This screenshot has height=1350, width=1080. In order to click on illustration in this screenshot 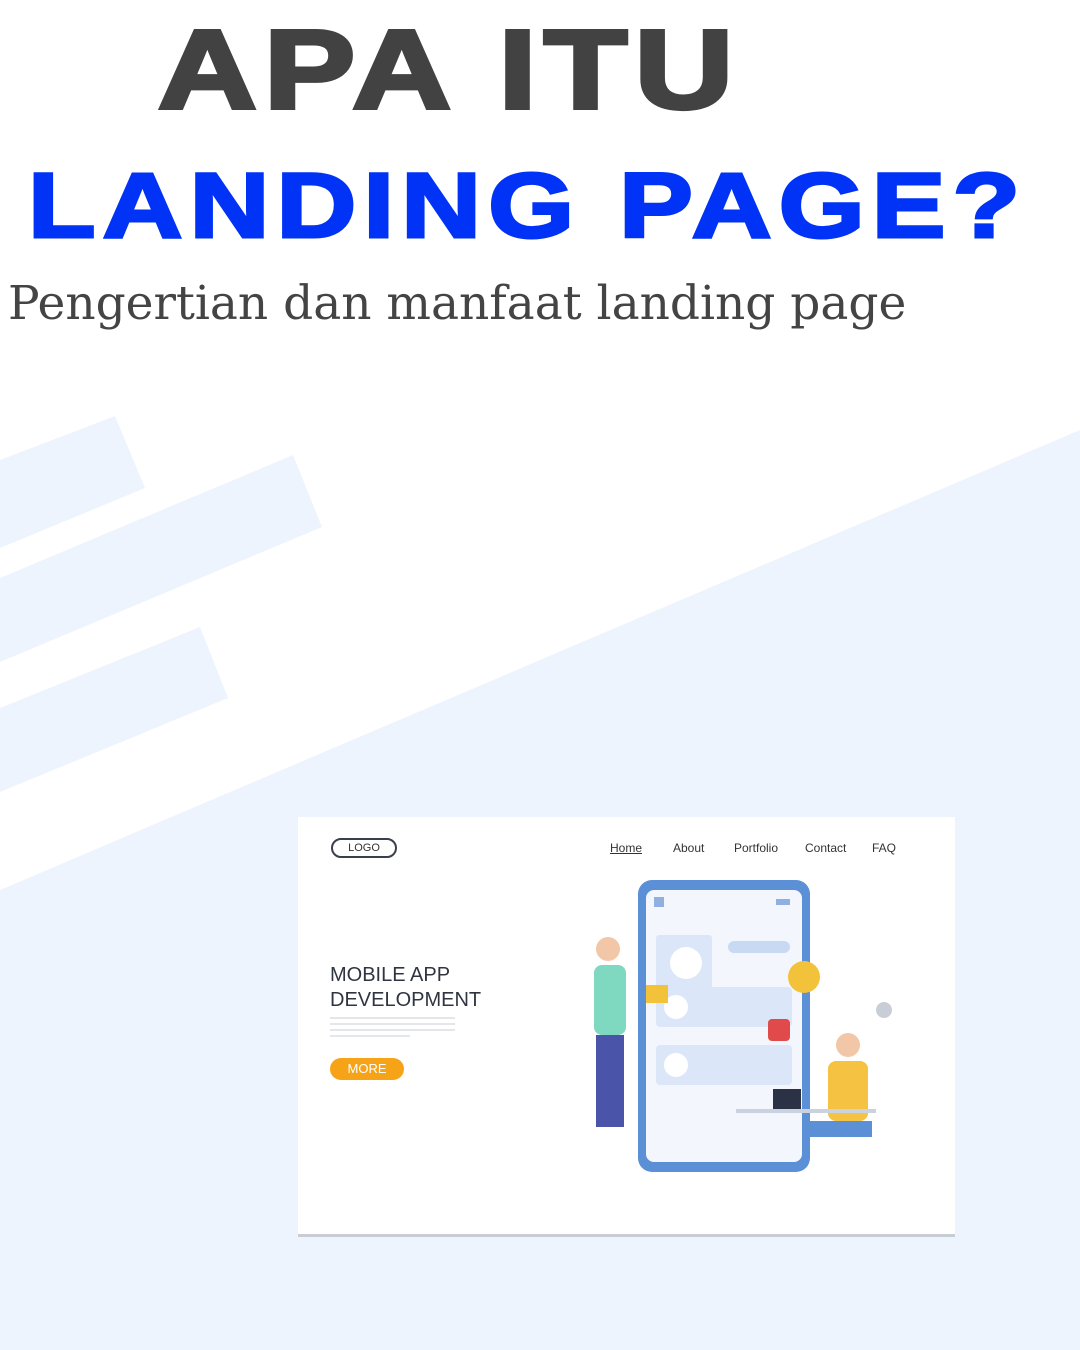, I will do `click(743, 1026)`.